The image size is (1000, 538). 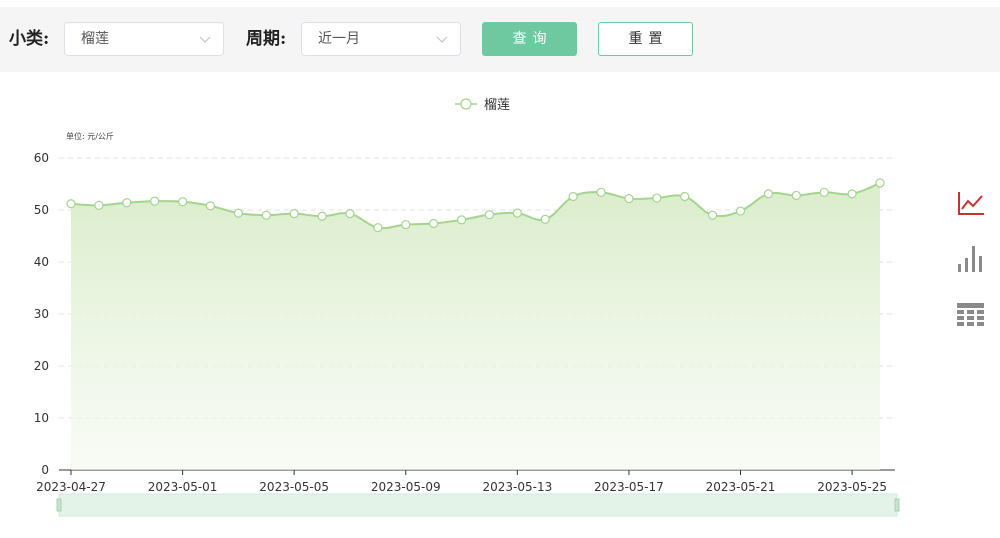 I want to click on x-tick-label: 2023-05-01, so click(x=183, y=487).